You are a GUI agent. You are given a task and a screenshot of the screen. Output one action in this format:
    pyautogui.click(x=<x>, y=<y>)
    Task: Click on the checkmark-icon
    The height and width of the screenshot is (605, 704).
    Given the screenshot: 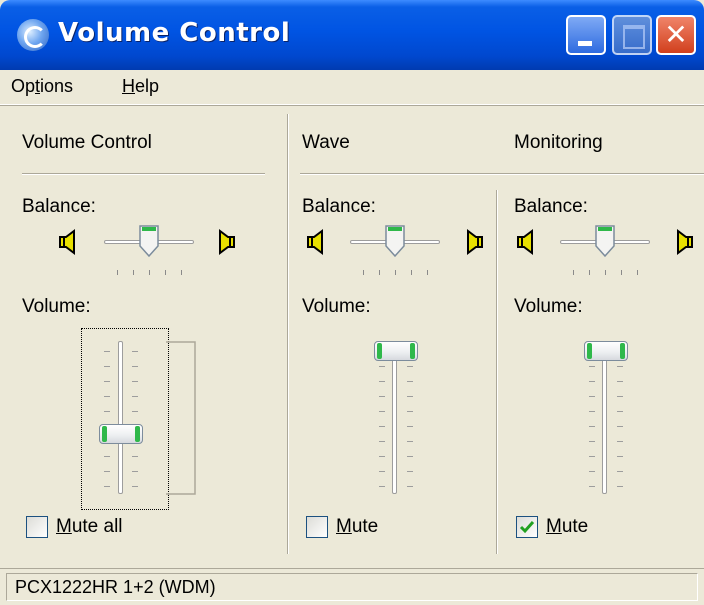 What is the action you would take?
    pyautogui.click(x=527, y=527)
    